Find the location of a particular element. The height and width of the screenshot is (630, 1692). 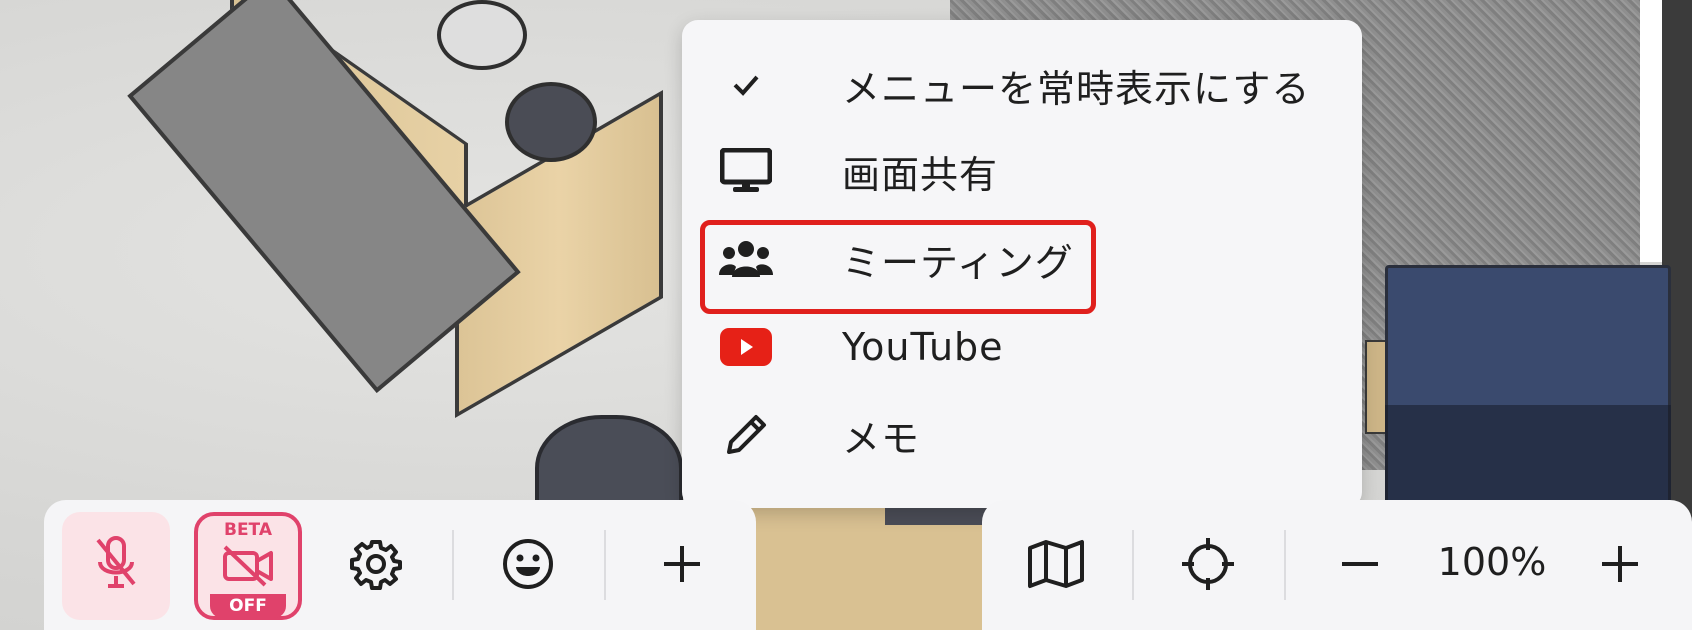

users-icon is located at coordinates (746, 259).